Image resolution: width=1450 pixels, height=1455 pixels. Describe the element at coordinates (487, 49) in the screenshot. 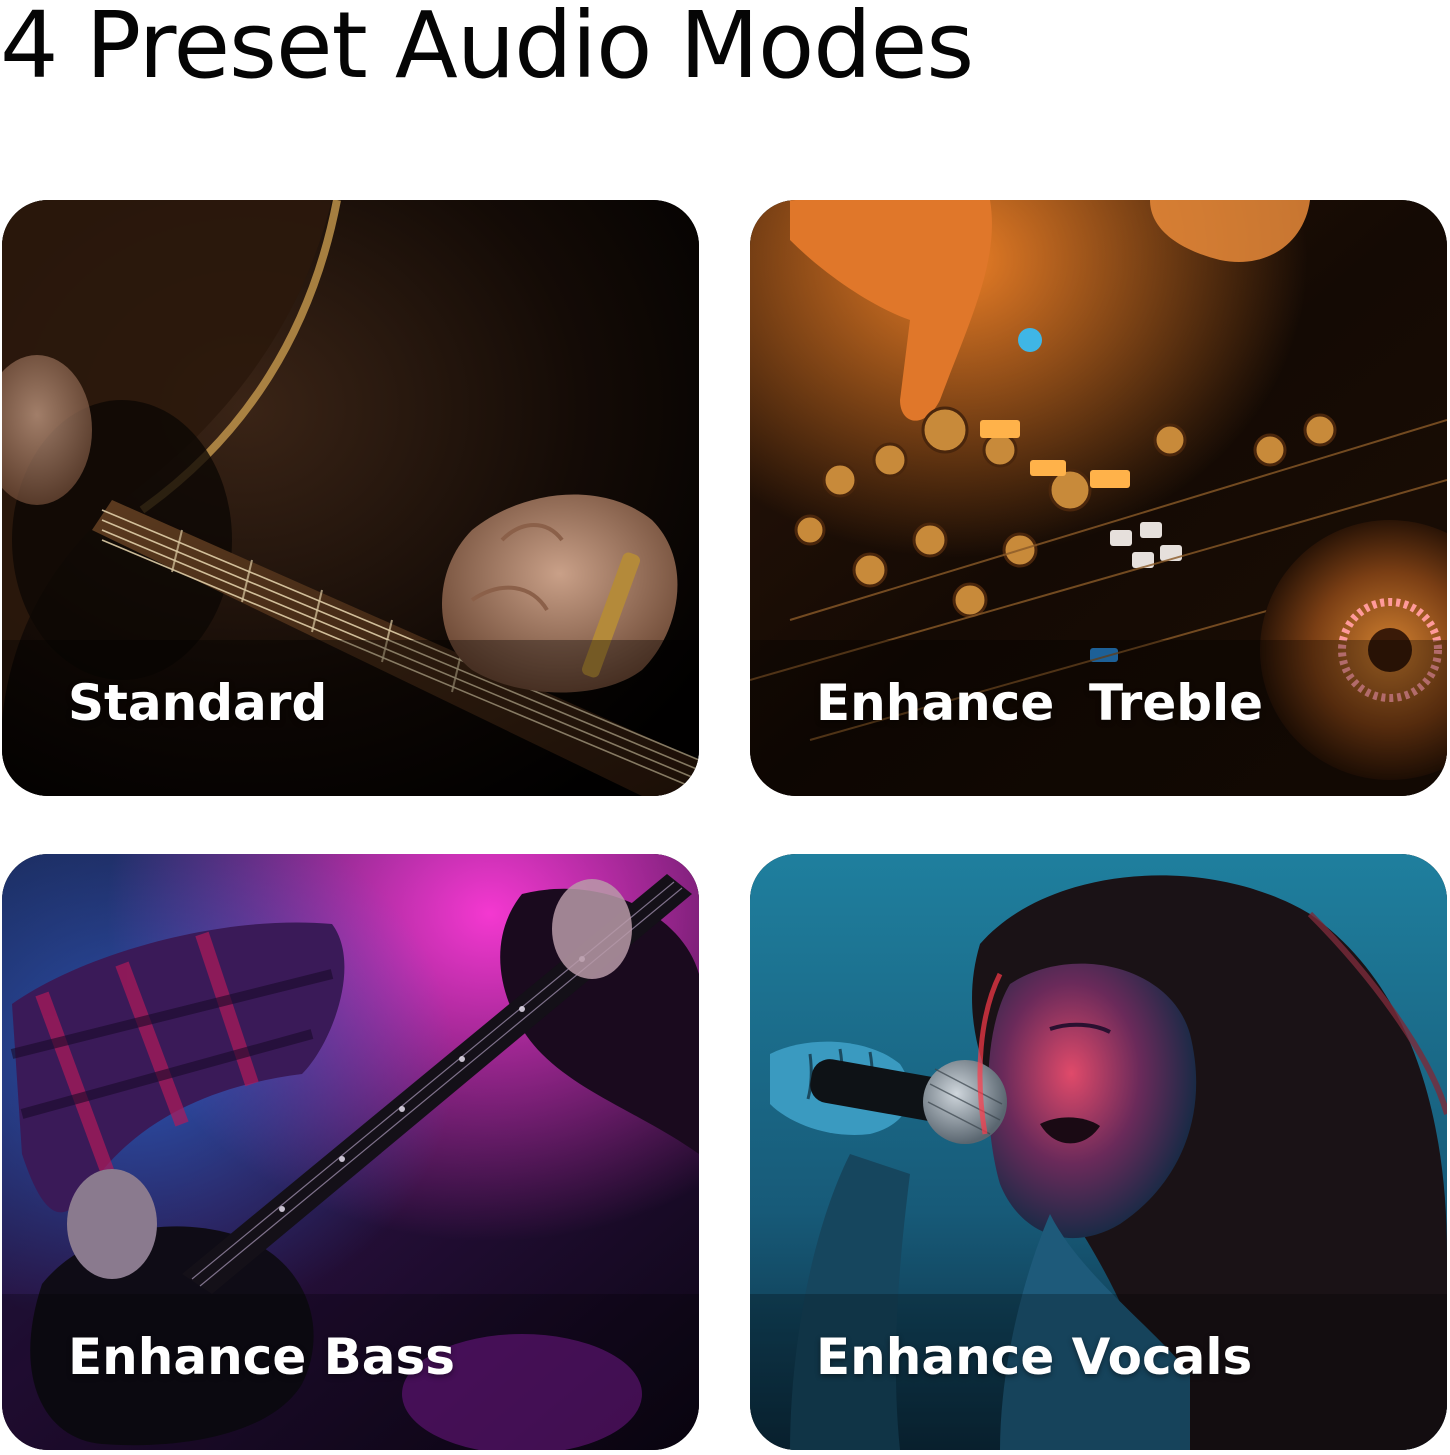

I see `page-title: 4 Preset Audio Modes` at that location.